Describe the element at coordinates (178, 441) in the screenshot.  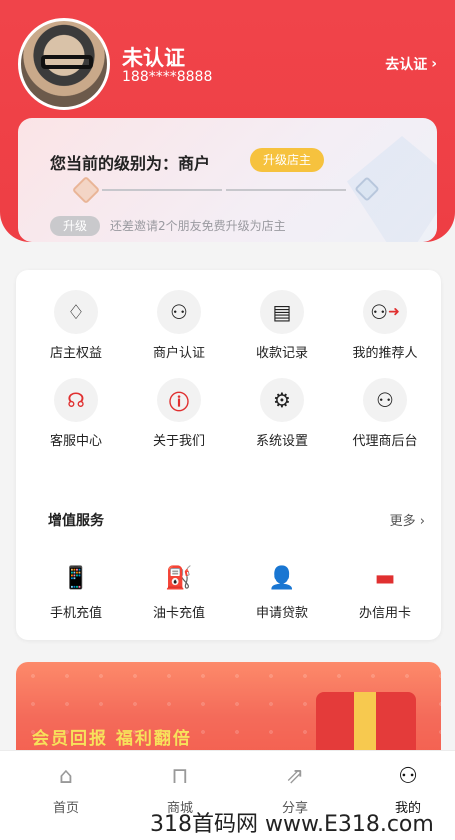
I see `grid-label: 关于我们` at that location.